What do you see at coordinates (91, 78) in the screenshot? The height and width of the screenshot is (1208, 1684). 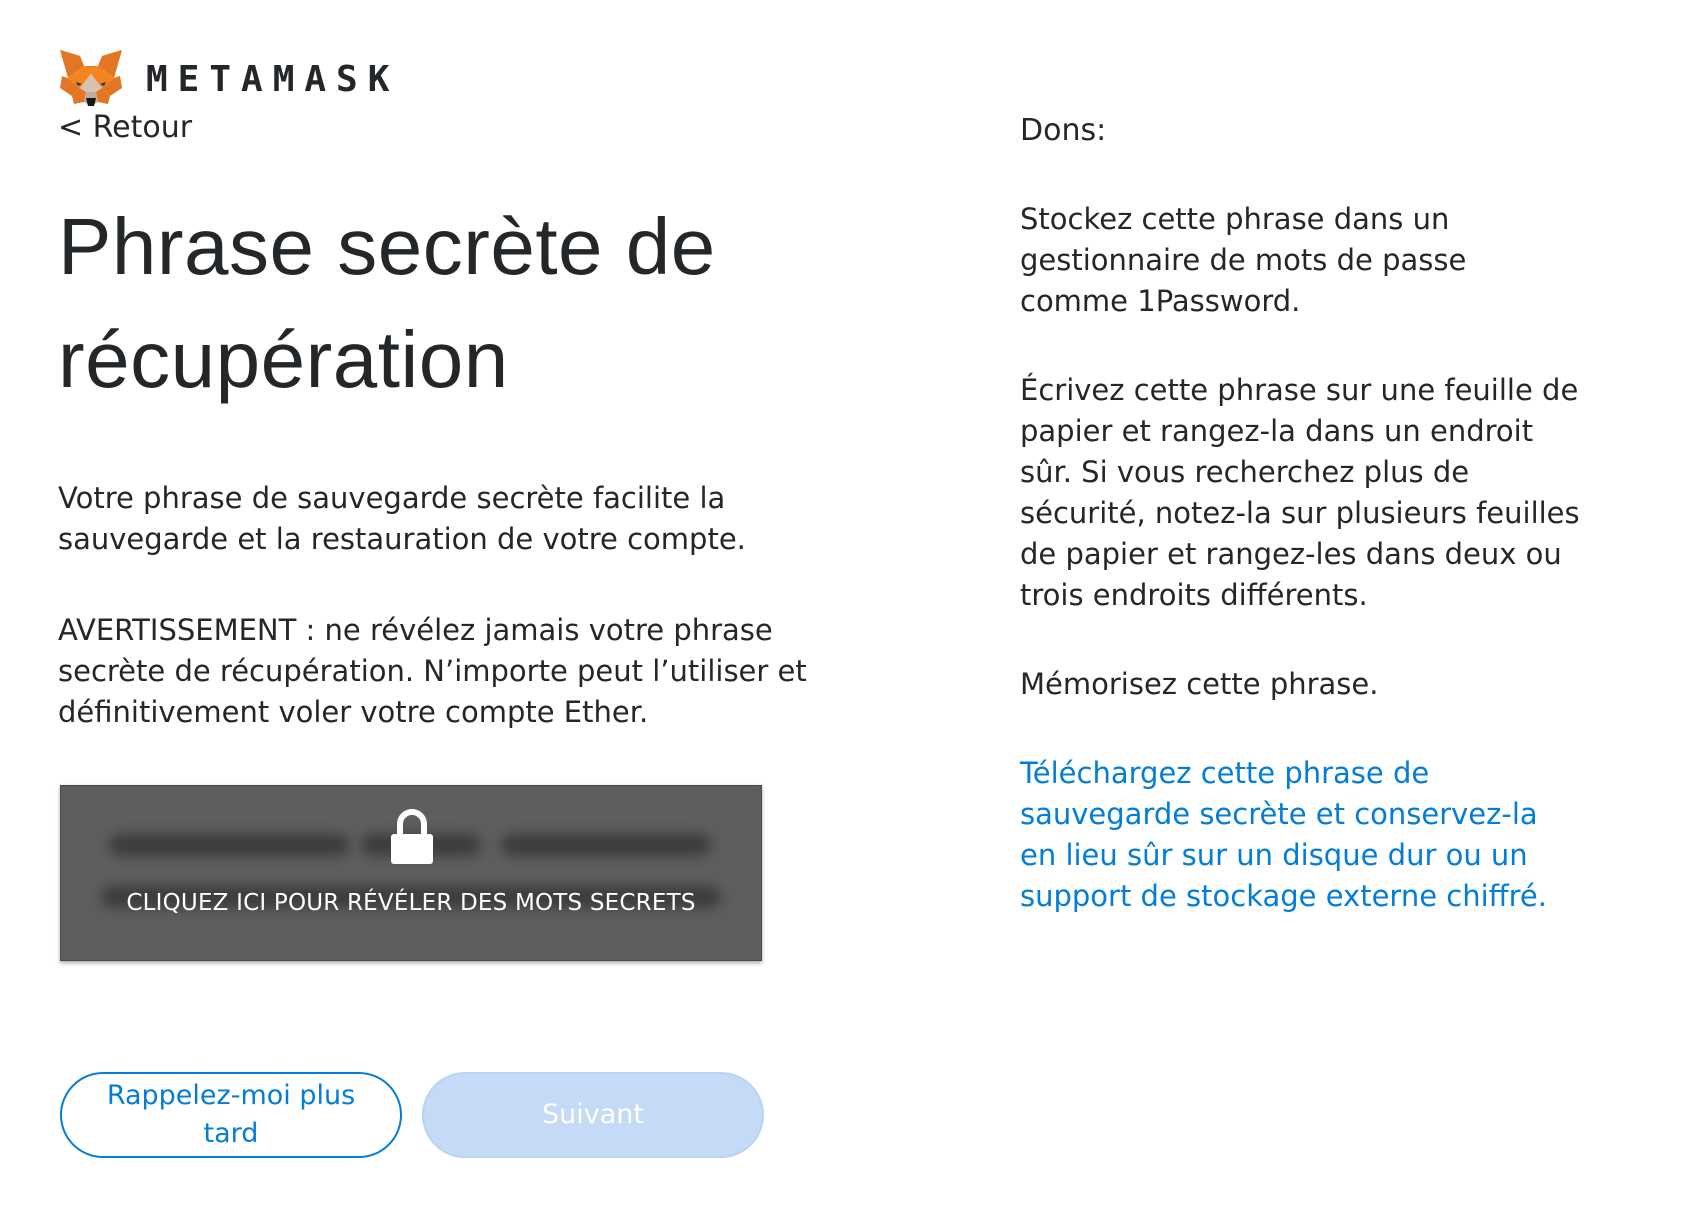 I see `metamask-fox-icon` at bounding box center [91, 78].